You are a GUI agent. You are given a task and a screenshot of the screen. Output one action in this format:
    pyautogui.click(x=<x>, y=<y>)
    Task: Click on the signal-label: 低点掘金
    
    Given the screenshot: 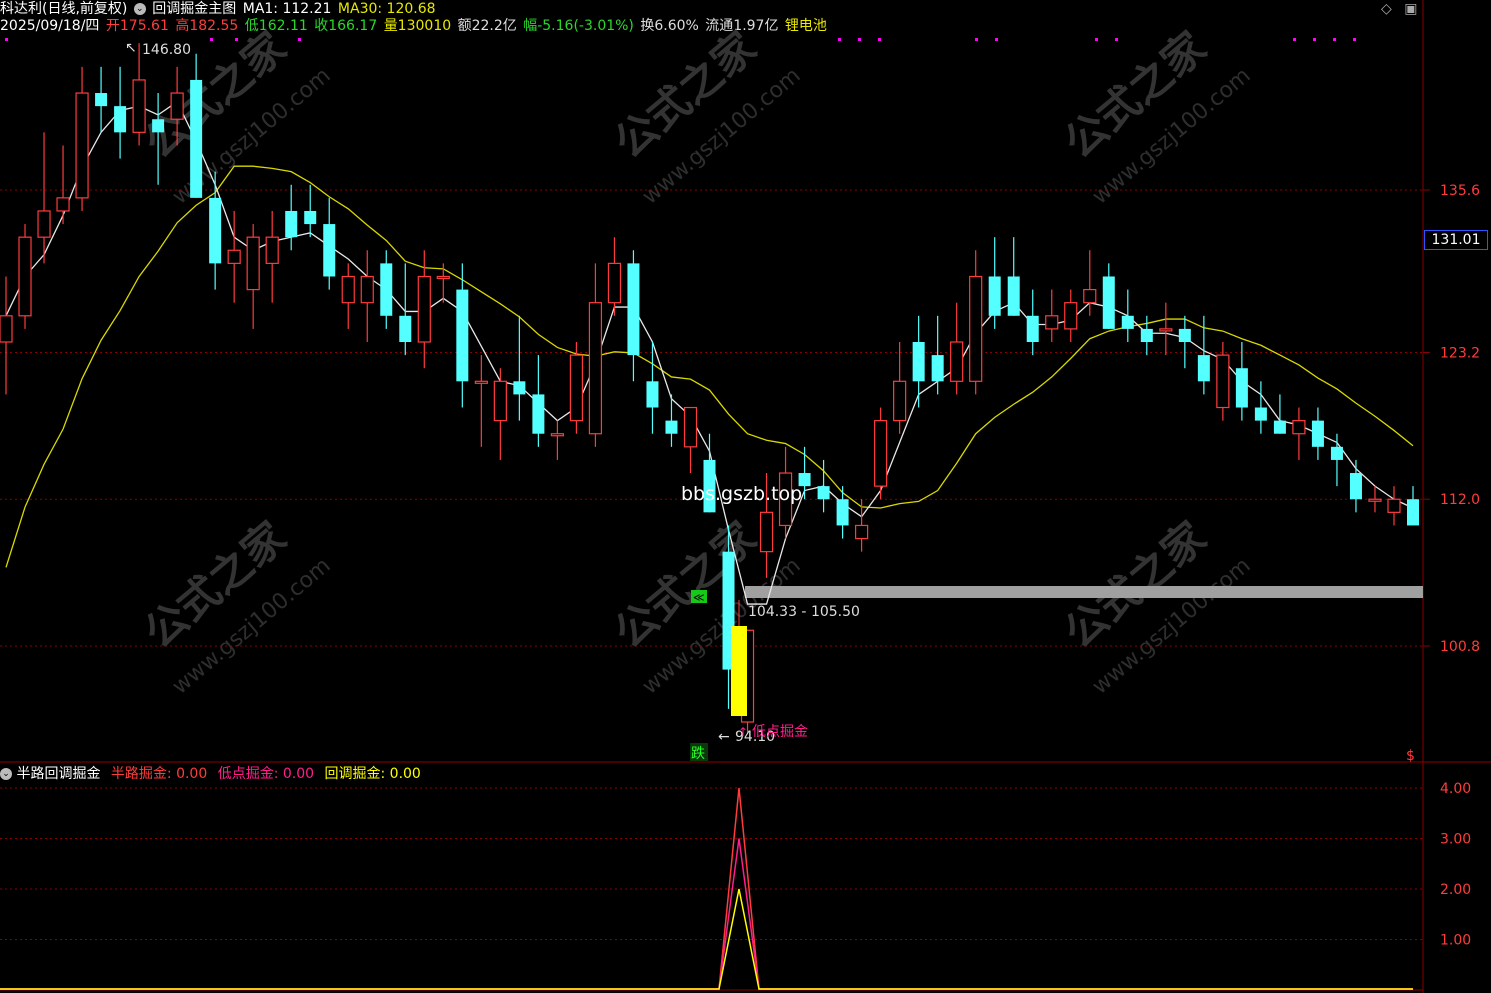 What is the action you would take?
    pyautogui.click(x=780, y=732)
    